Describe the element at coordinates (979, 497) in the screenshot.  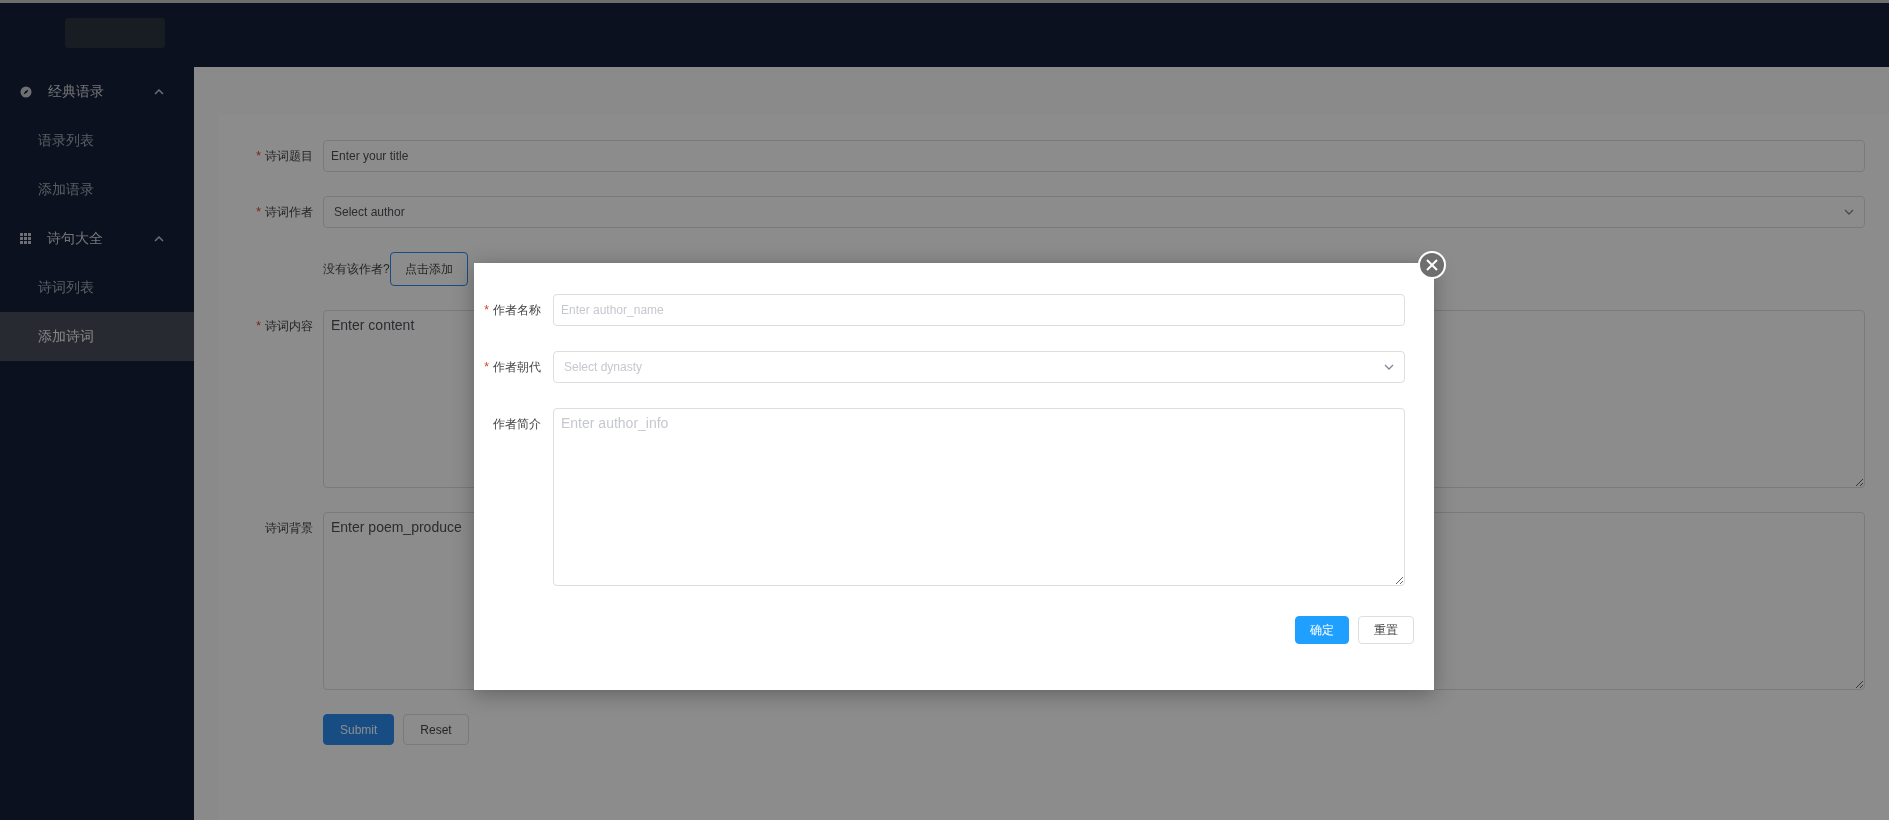
I see `textarea-field: Enter author_info` at that location.